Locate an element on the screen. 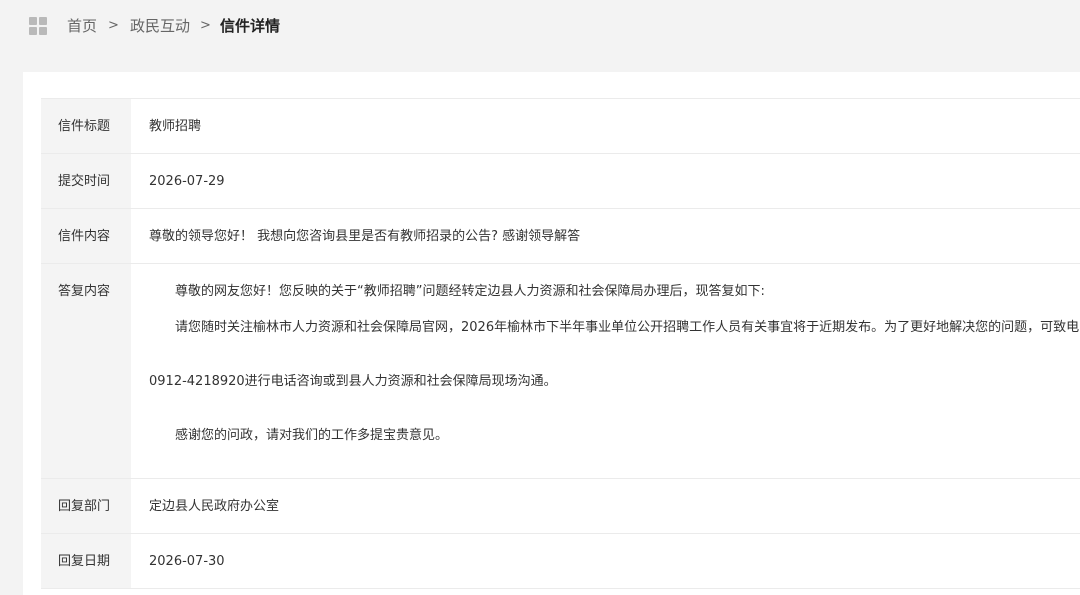 The width and height of the screenshot is (1080, 595). breadcrumb-home-link: 首页 is located at coordinates (82, 26).